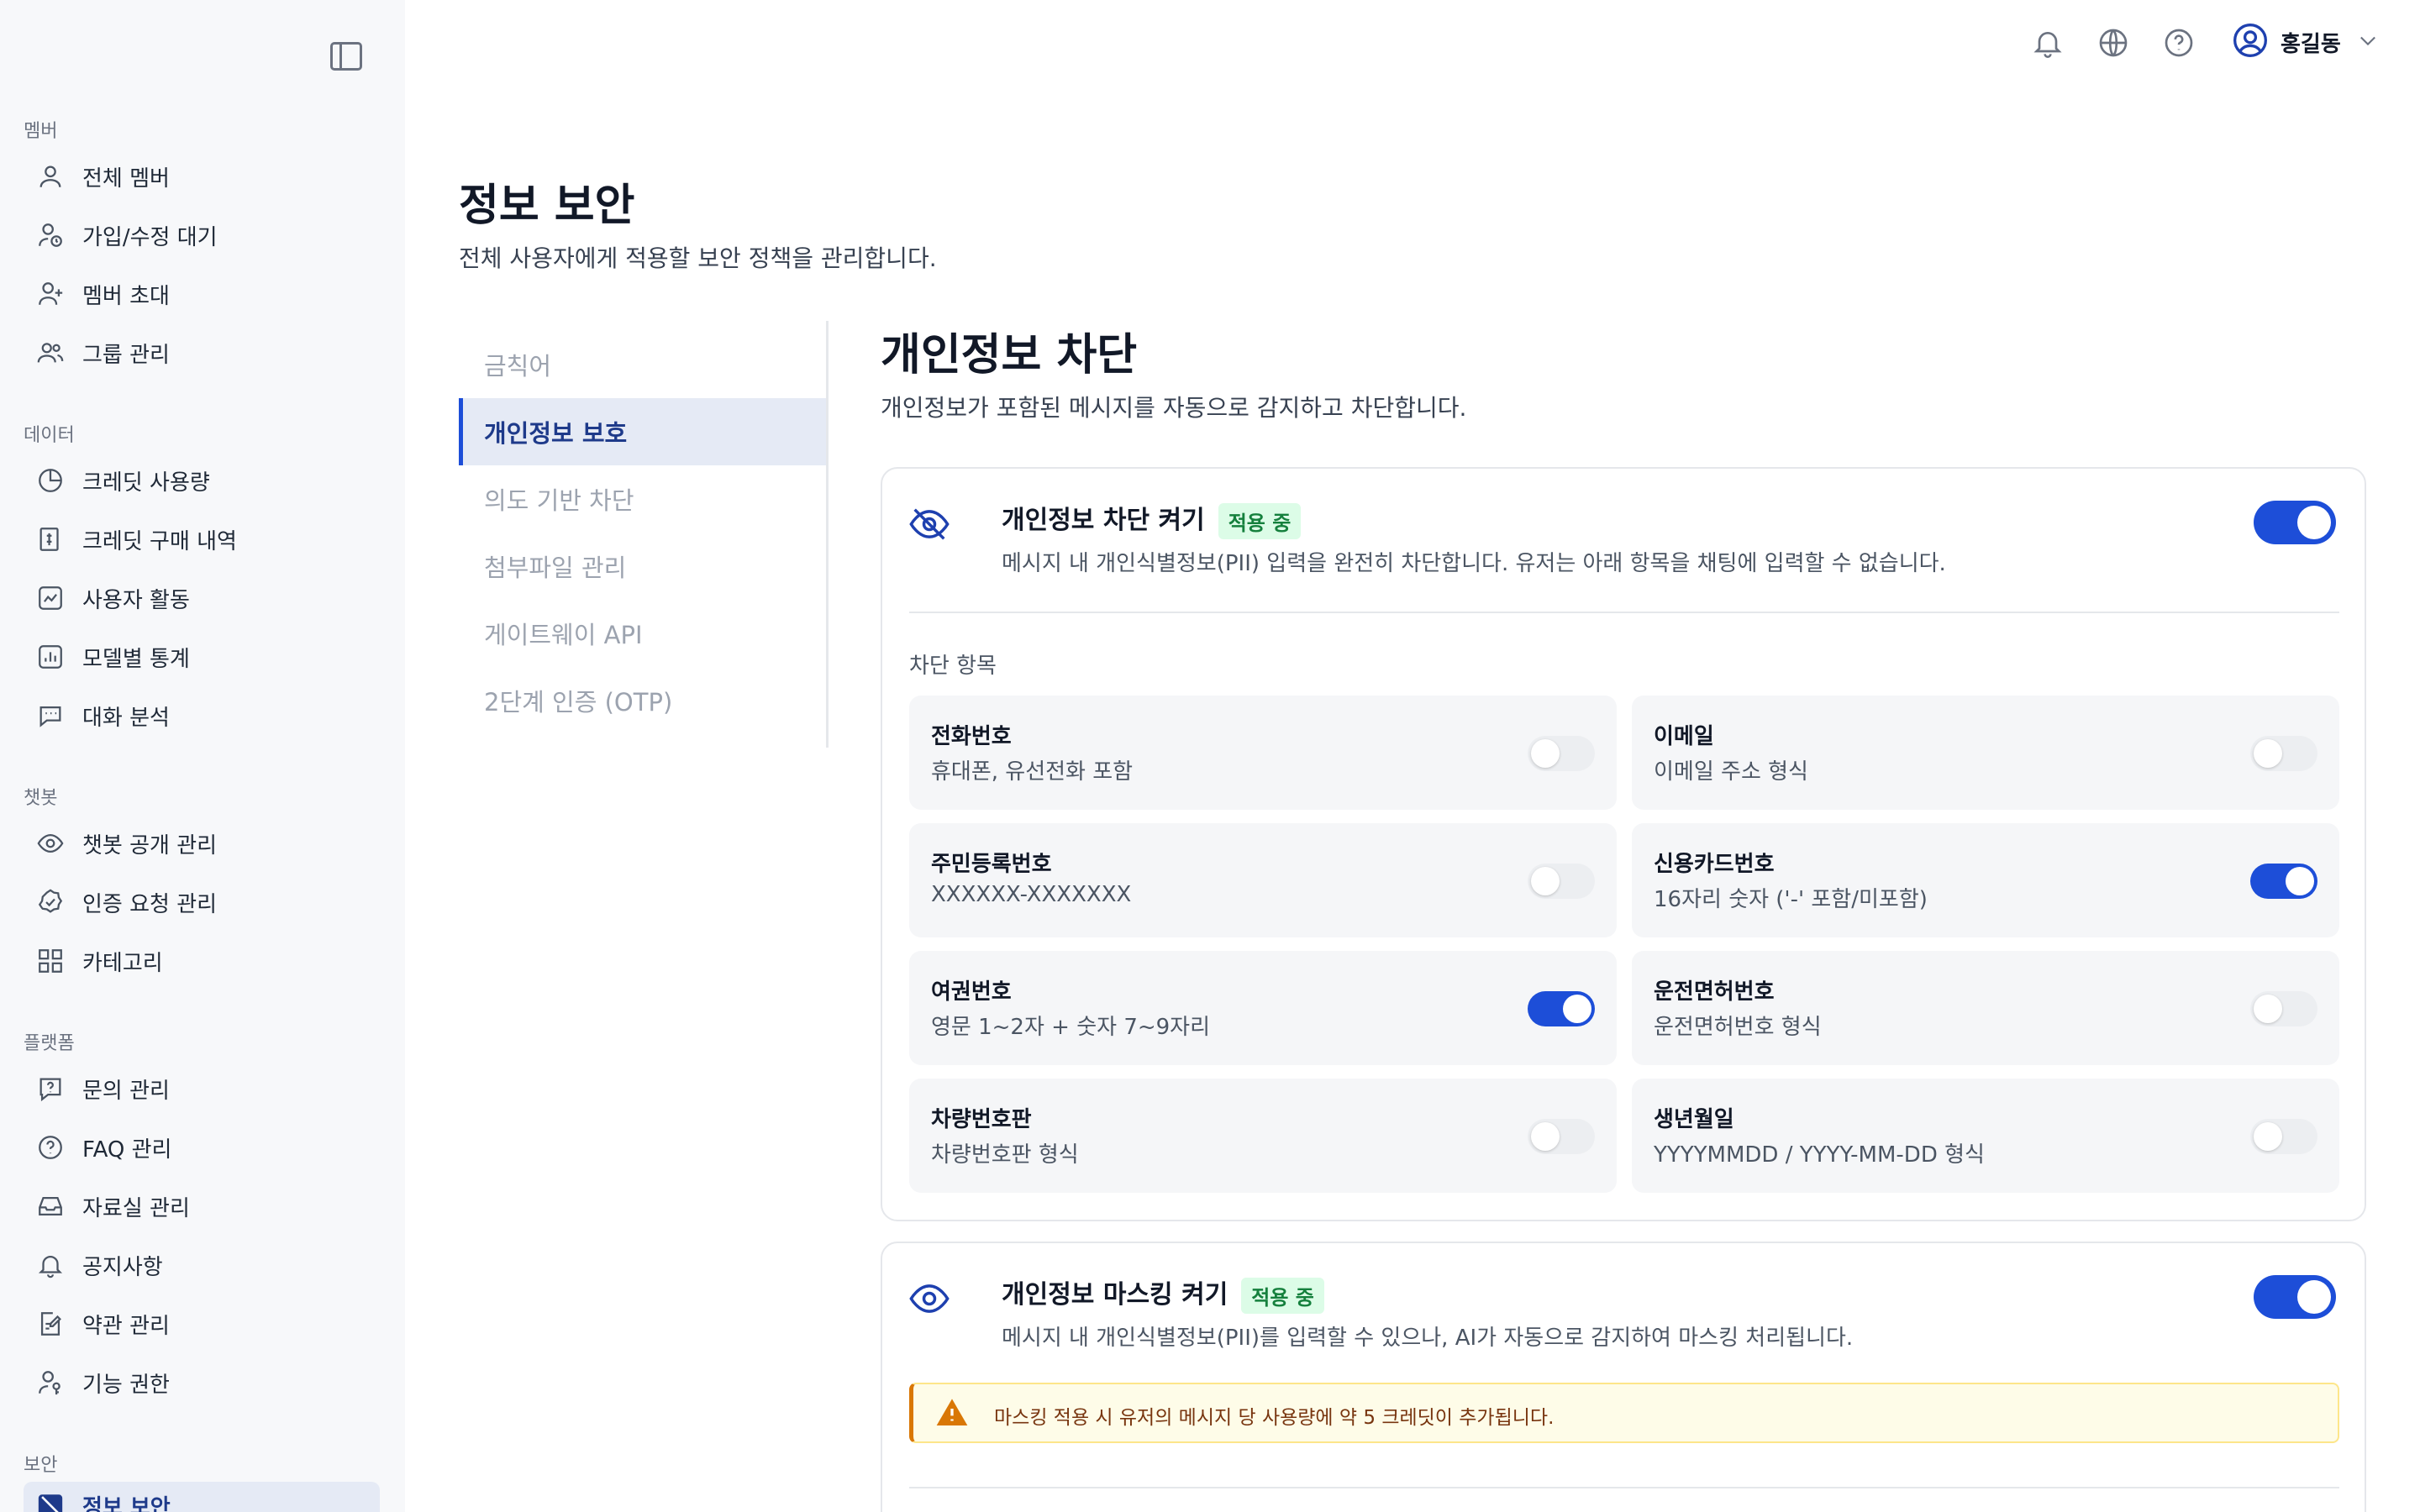 This screenshot has height=1512, width=2420. Describe the element at coordinates (971, 992) in the screenshot. I see `item-title: 여권번호` at that location.